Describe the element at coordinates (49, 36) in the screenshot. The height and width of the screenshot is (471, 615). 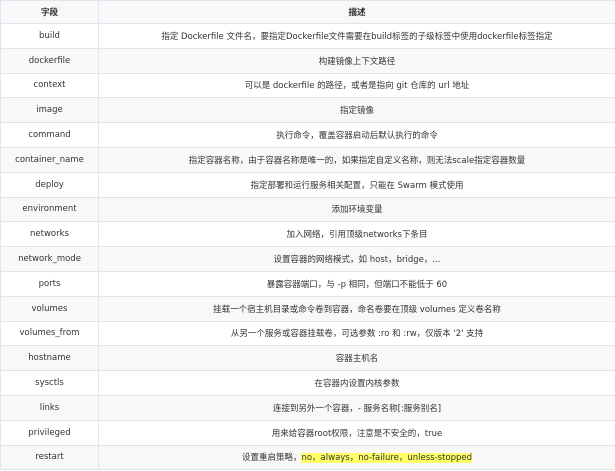
I see `field-cell: build` at that location.